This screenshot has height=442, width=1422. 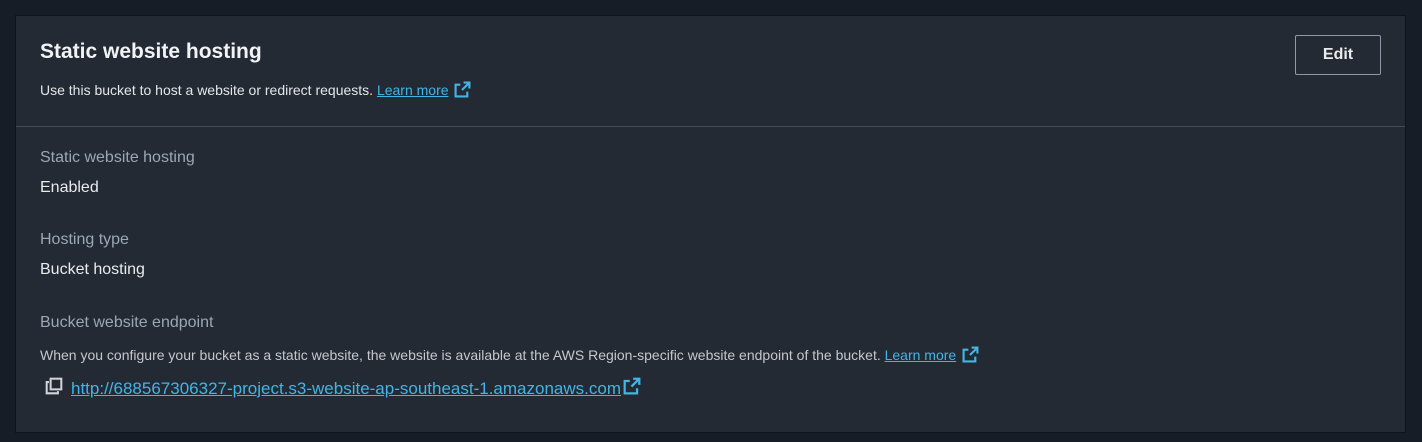 I want to click on section-title: Static website hosting, so click(x=151, y=51).